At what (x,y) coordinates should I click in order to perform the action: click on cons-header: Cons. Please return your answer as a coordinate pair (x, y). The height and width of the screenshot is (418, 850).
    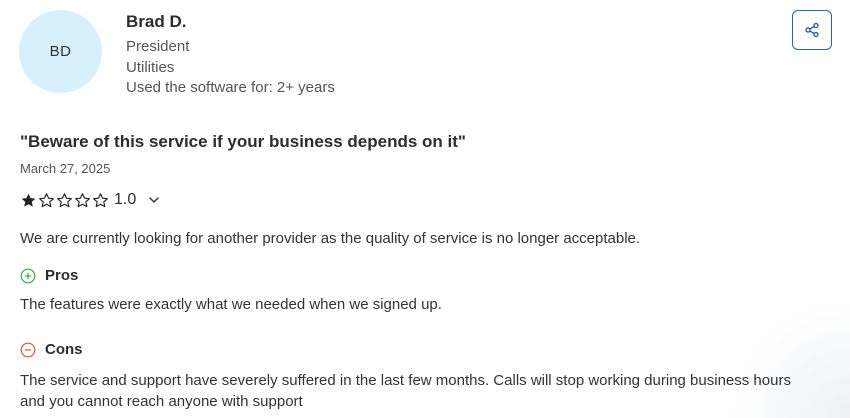
    Looking at the image, I should click on (51, 349).